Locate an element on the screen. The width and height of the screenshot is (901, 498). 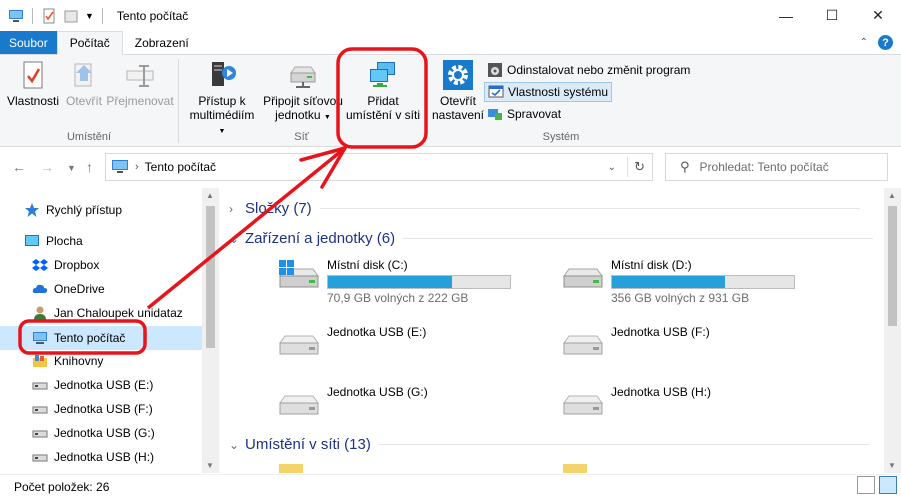
search-placeholder: Prohledat: Tento počítač is located at coordinates (764, 167).